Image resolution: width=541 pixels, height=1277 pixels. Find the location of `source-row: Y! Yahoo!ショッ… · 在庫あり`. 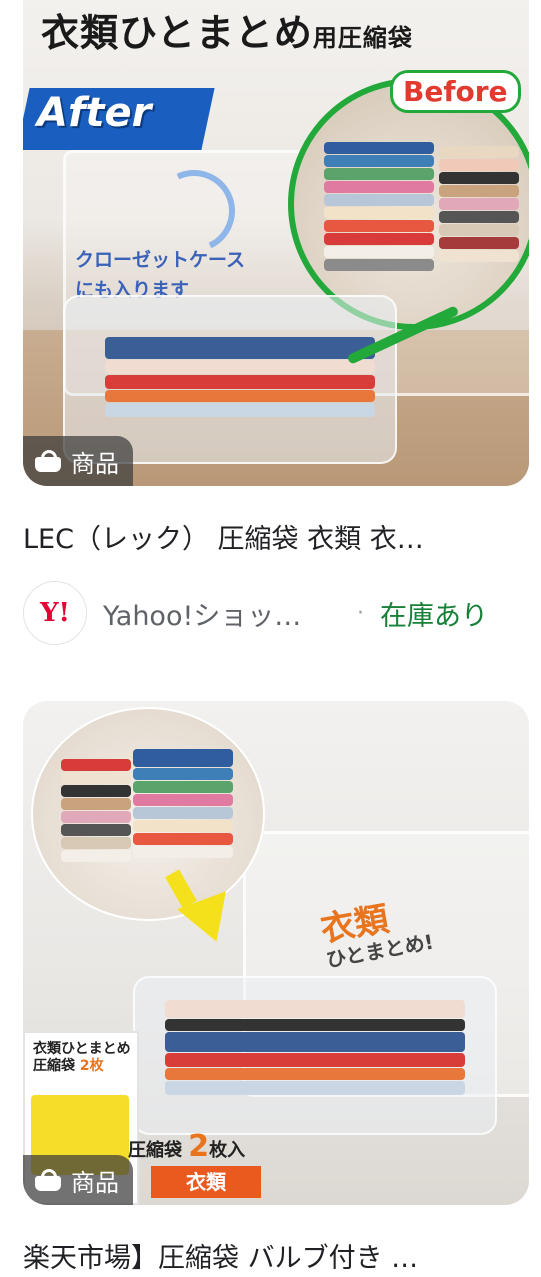

source-row: Y! Yahoo!ショッ… · 在庫あり is located at coordinates (276, 613).